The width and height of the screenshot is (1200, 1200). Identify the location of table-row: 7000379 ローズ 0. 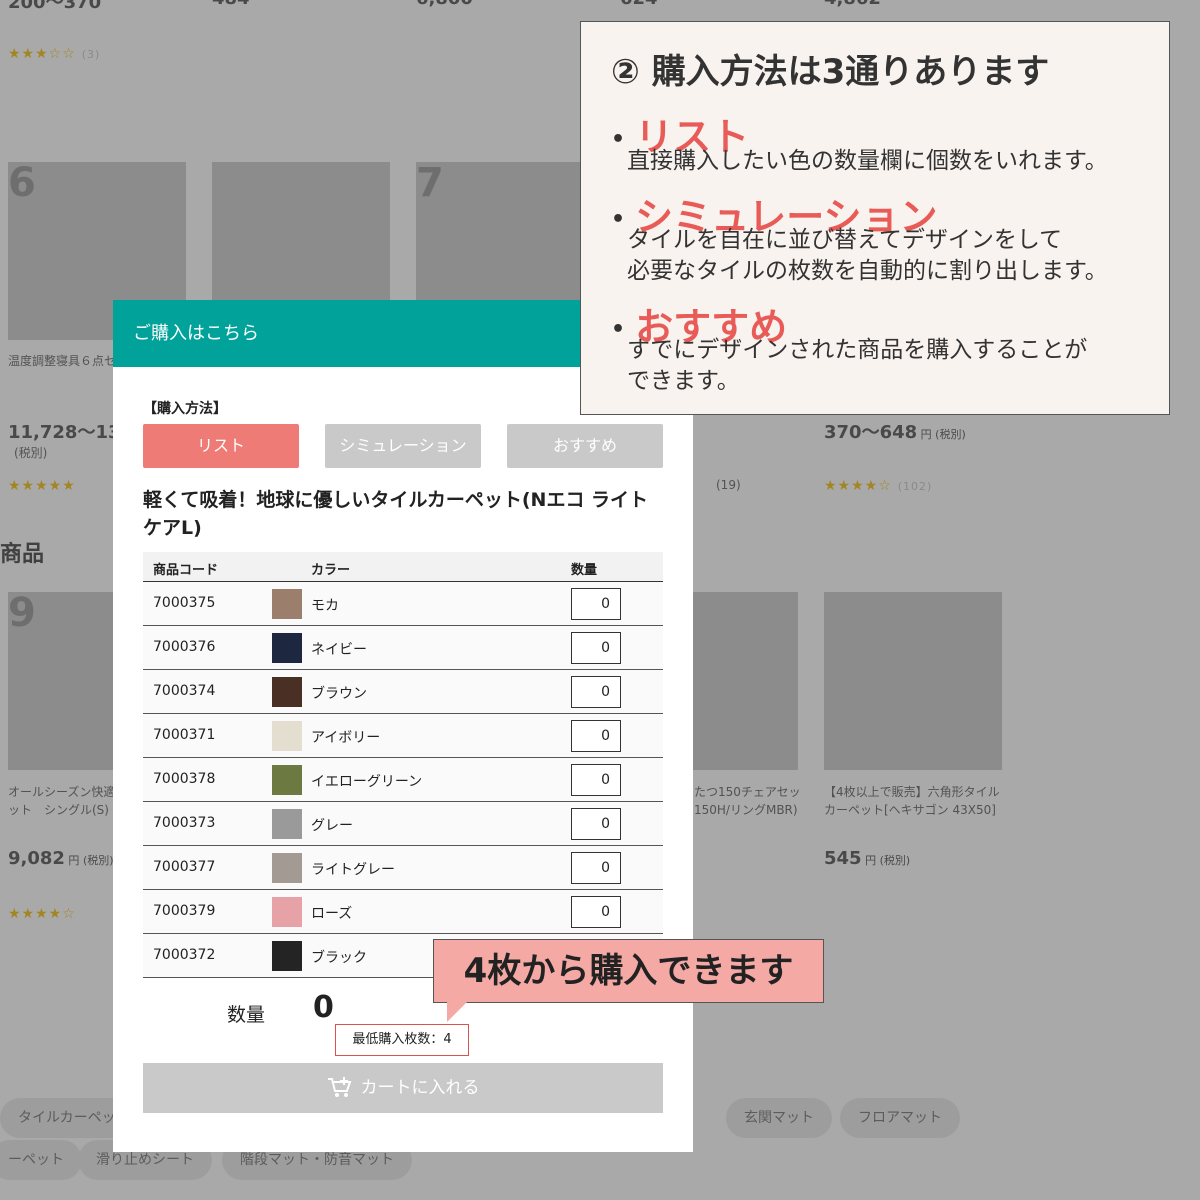
(403, 912).